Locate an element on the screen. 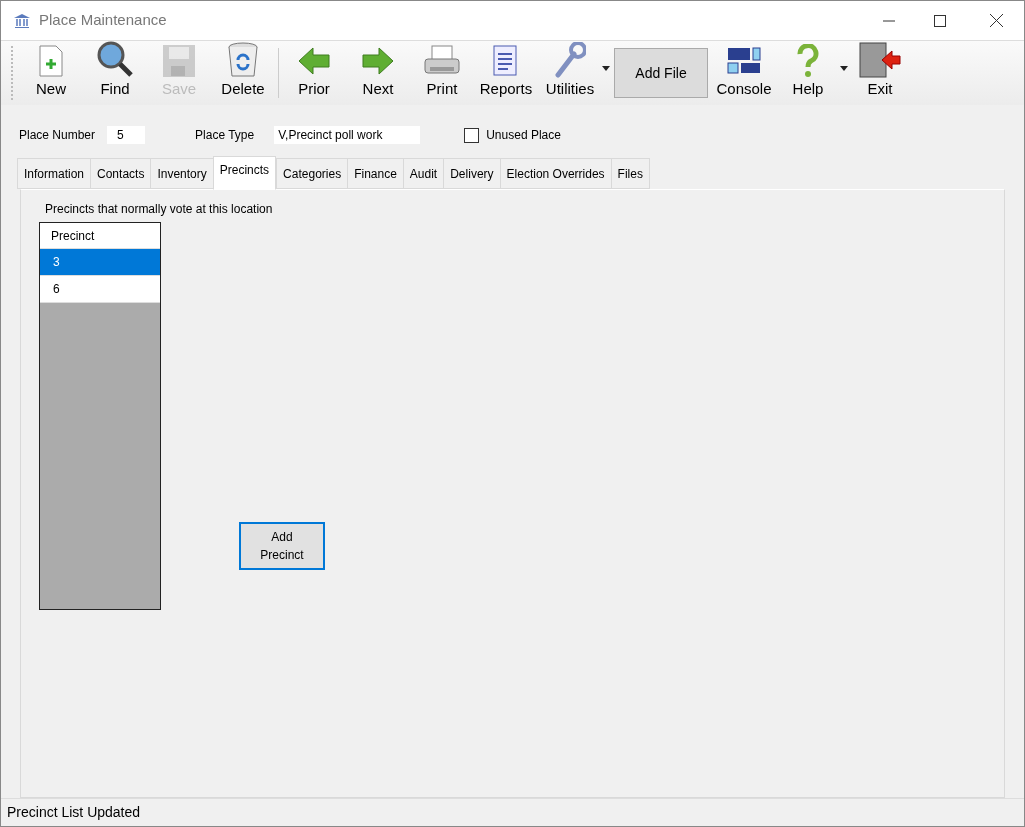 This screenshot has width=1025, height=827. maximize-icon is located at coordinates (940, 20).